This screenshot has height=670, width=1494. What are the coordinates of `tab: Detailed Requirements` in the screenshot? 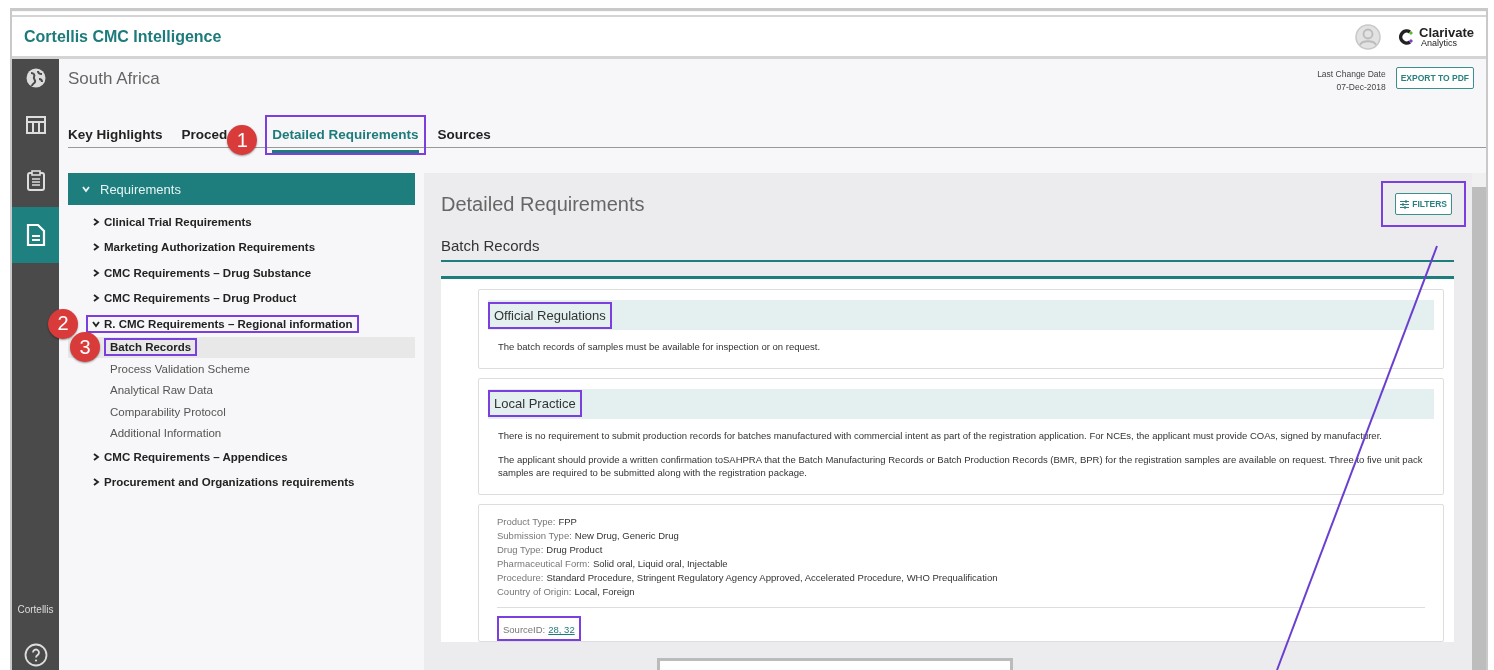 It's located at (345, 140).